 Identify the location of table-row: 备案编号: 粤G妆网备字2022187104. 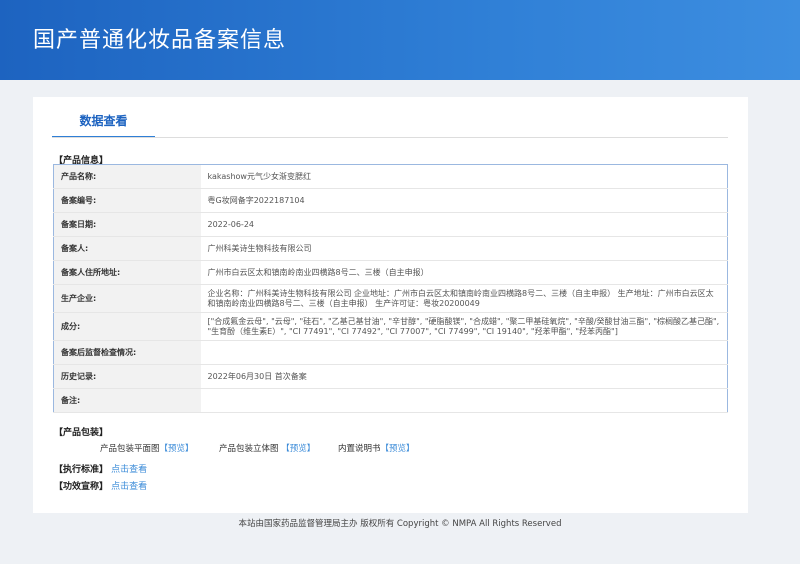
(390, 200).